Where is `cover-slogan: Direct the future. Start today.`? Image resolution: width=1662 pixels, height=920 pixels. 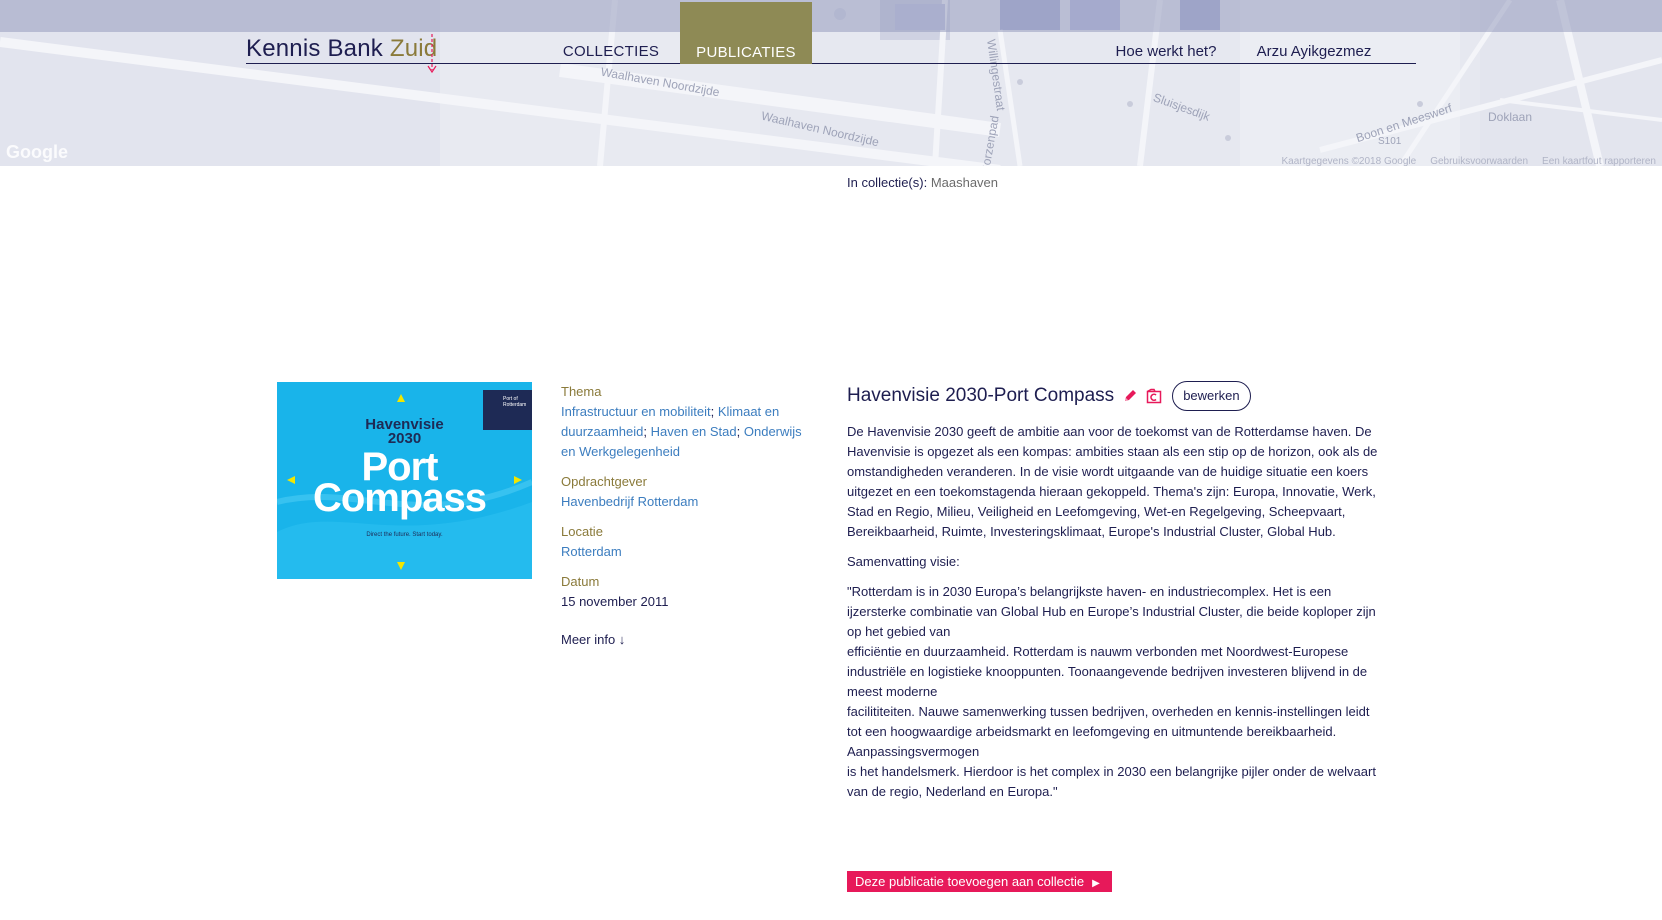 cover-slogan: Direct the future. Start today. is located at coordinates (404, 535).